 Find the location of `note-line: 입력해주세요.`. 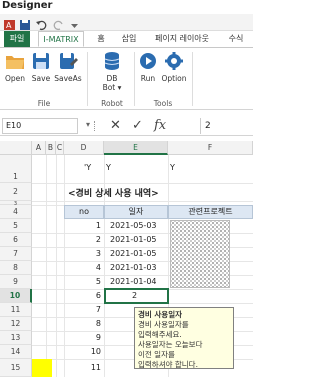

note-line: 입력해주세요. is located at coordinates (160, 334).